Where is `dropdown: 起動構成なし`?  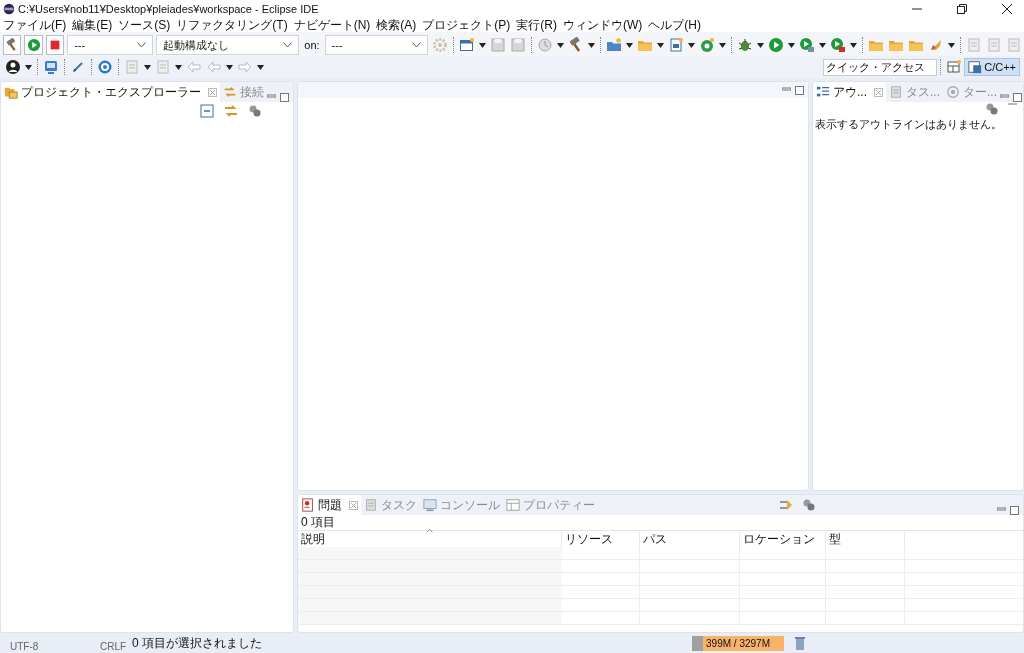 dropdown: 起動構成なし is located at coordinates (228, 45).